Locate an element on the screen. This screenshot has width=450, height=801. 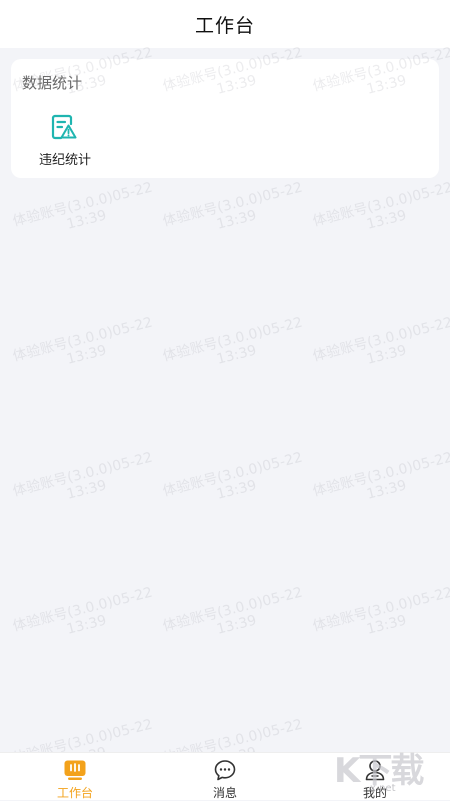
tab-workbench: 工作台 is located at coordinates (75, 777).